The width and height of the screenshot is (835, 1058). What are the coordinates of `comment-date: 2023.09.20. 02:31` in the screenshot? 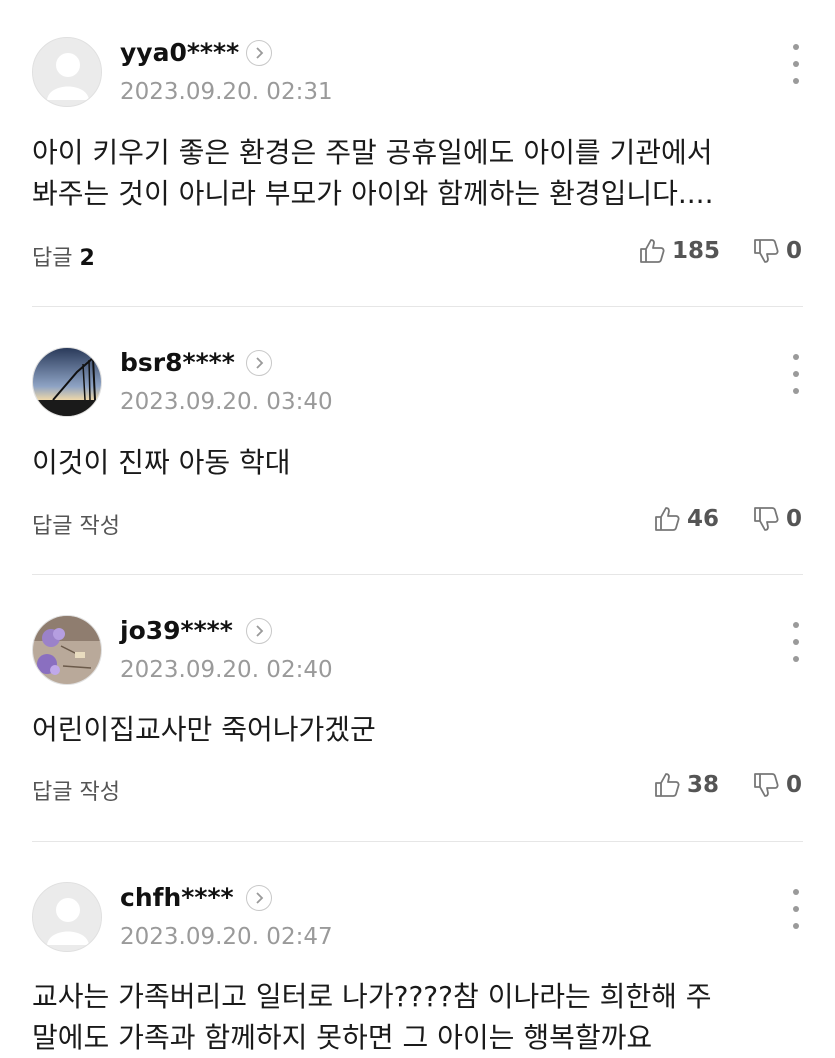 It's located at (226, 92).